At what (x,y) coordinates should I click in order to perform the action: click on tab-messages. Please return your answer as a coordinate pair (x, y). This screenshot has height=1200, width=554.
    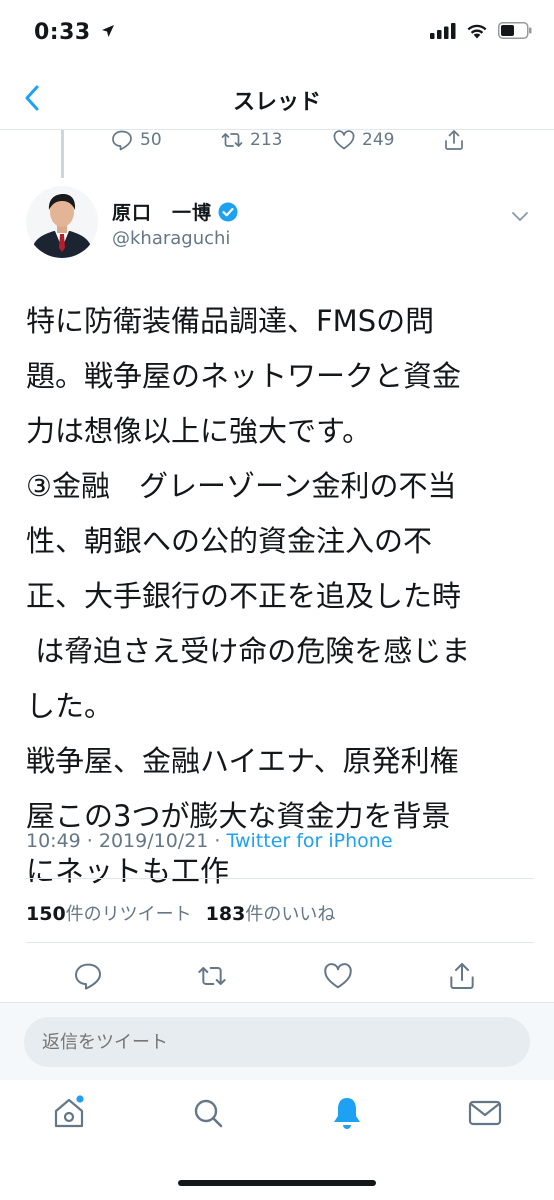
    Looking at the image, I should click on (485, 1113).